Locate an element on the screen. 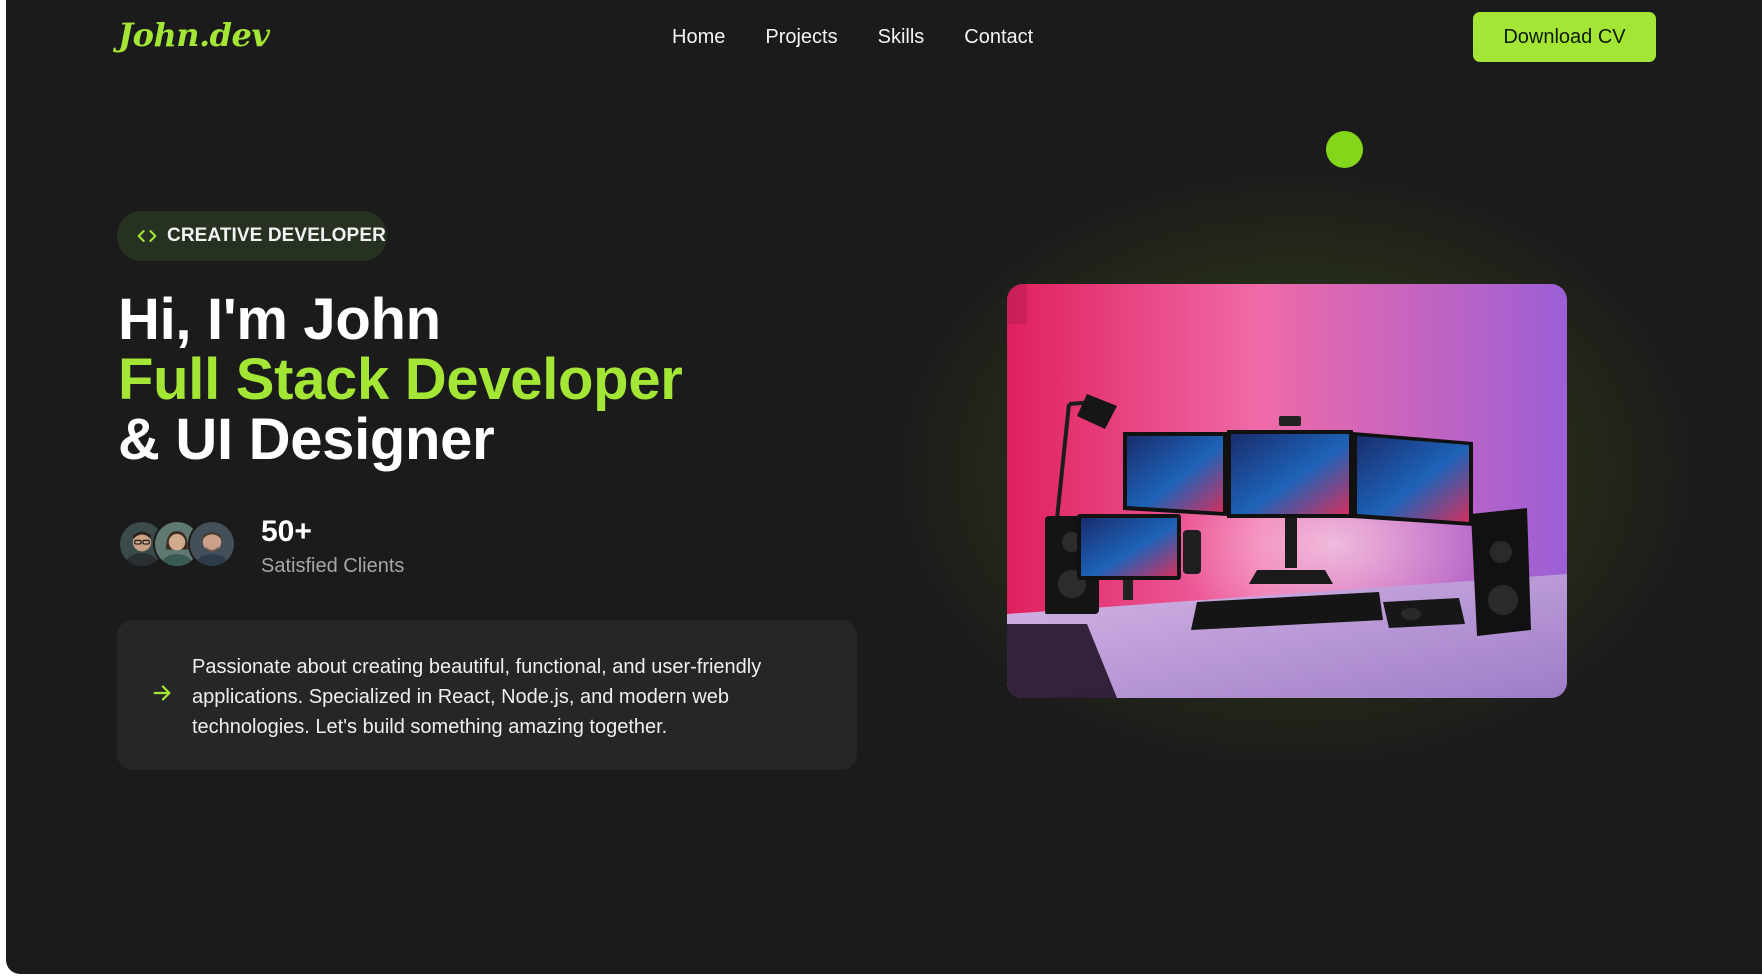  clients-count: 50+ is located at coordinates (286, 531).